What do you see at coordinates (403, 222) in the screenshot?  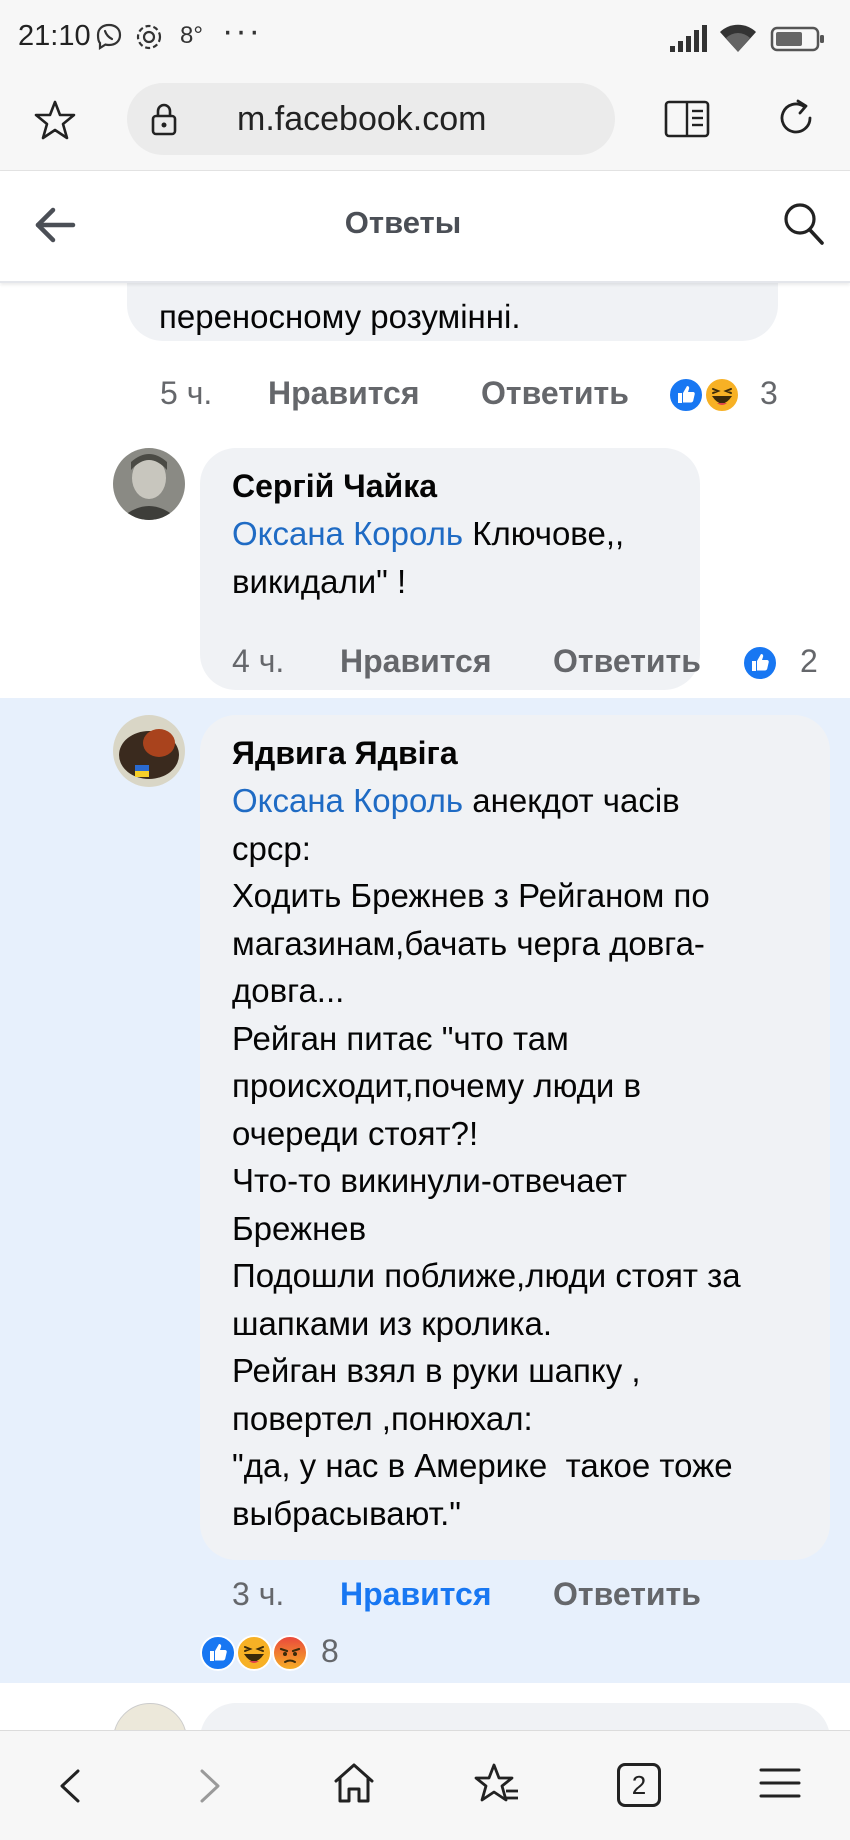 I see `page-title: Ответы` at bounding box center [403, 222].